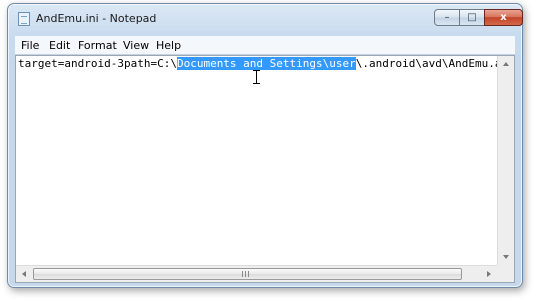  I want to click on text-before-selection: target=android-3path=C:\, so click(97, 63).